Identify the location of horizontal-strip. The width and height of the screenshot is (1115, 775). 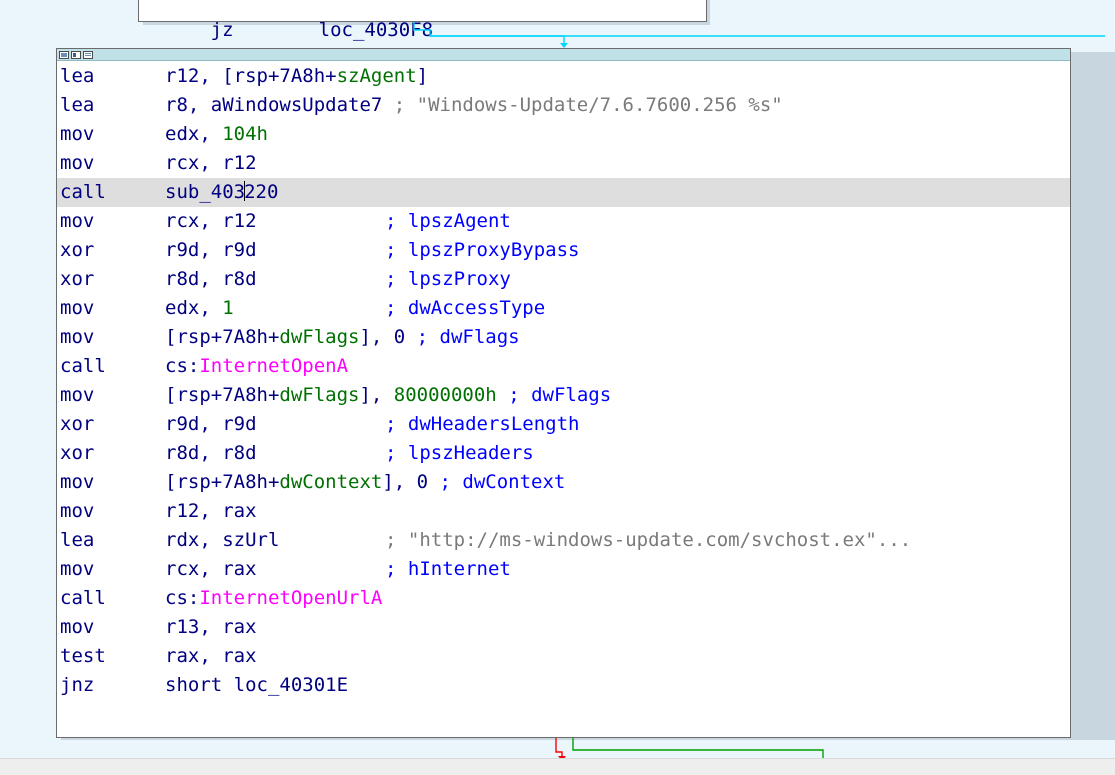
(557, 766).